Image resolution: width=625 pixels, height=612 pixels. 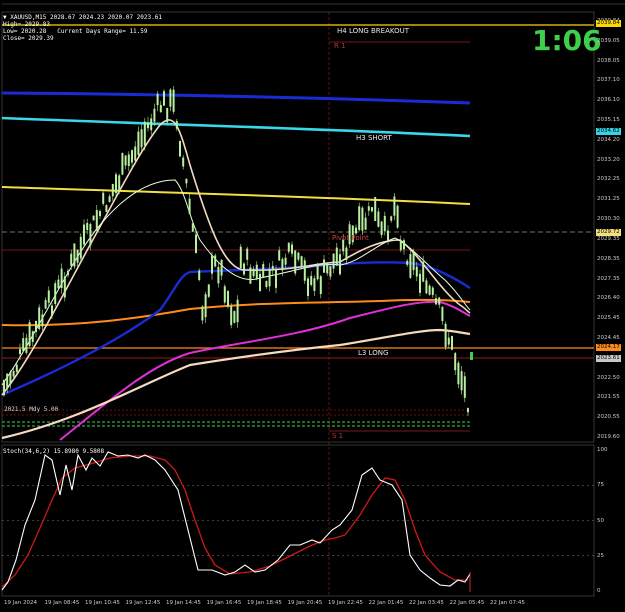 What do you see at coordinates (600, 555) in the screenshot?
I see `stochastic-axis-tick: 25` at bounding box center [600, 555].